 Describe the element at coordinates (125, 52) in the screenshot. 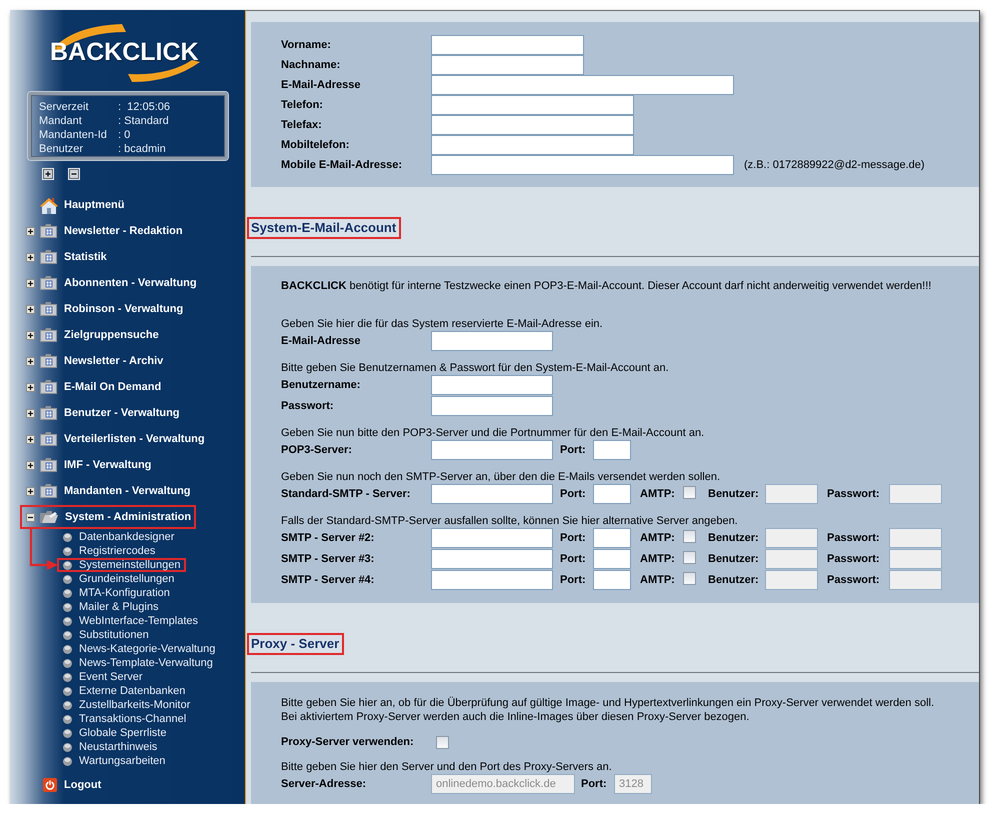

I see `logo-text: BACKCLICK` at that location.